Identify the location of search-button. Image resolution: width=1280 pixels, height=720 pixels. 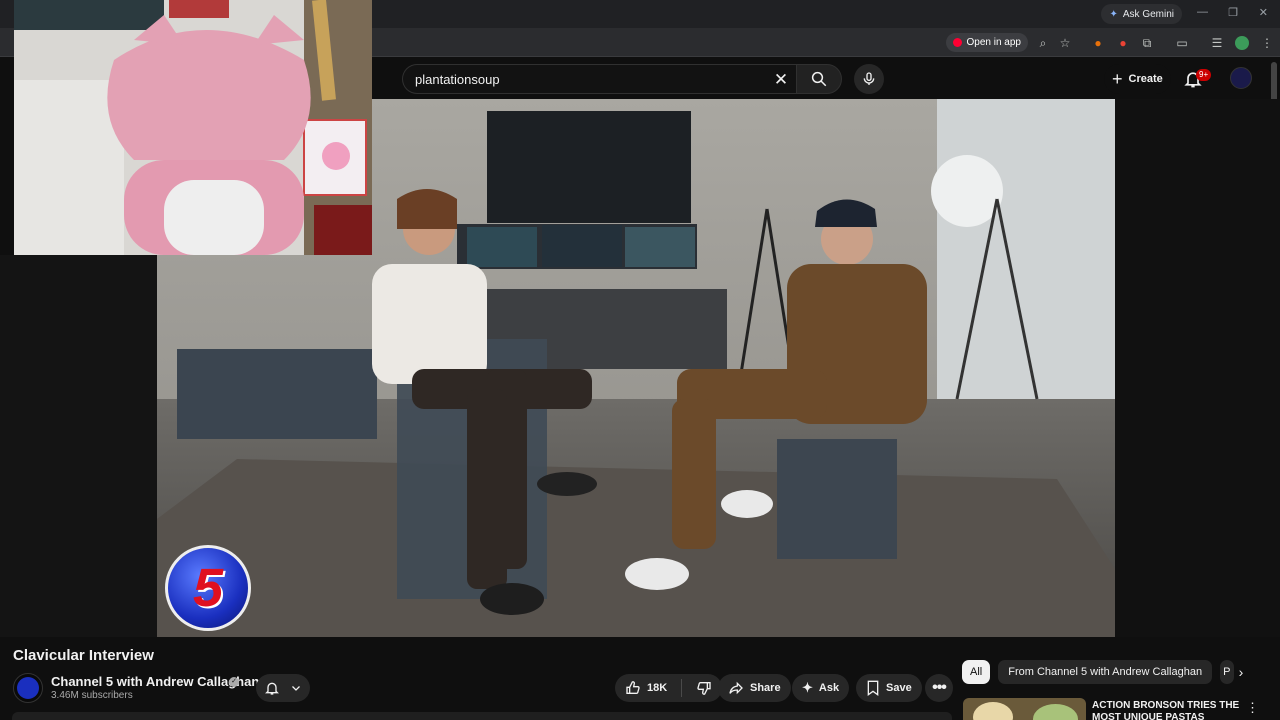
(819, 79).